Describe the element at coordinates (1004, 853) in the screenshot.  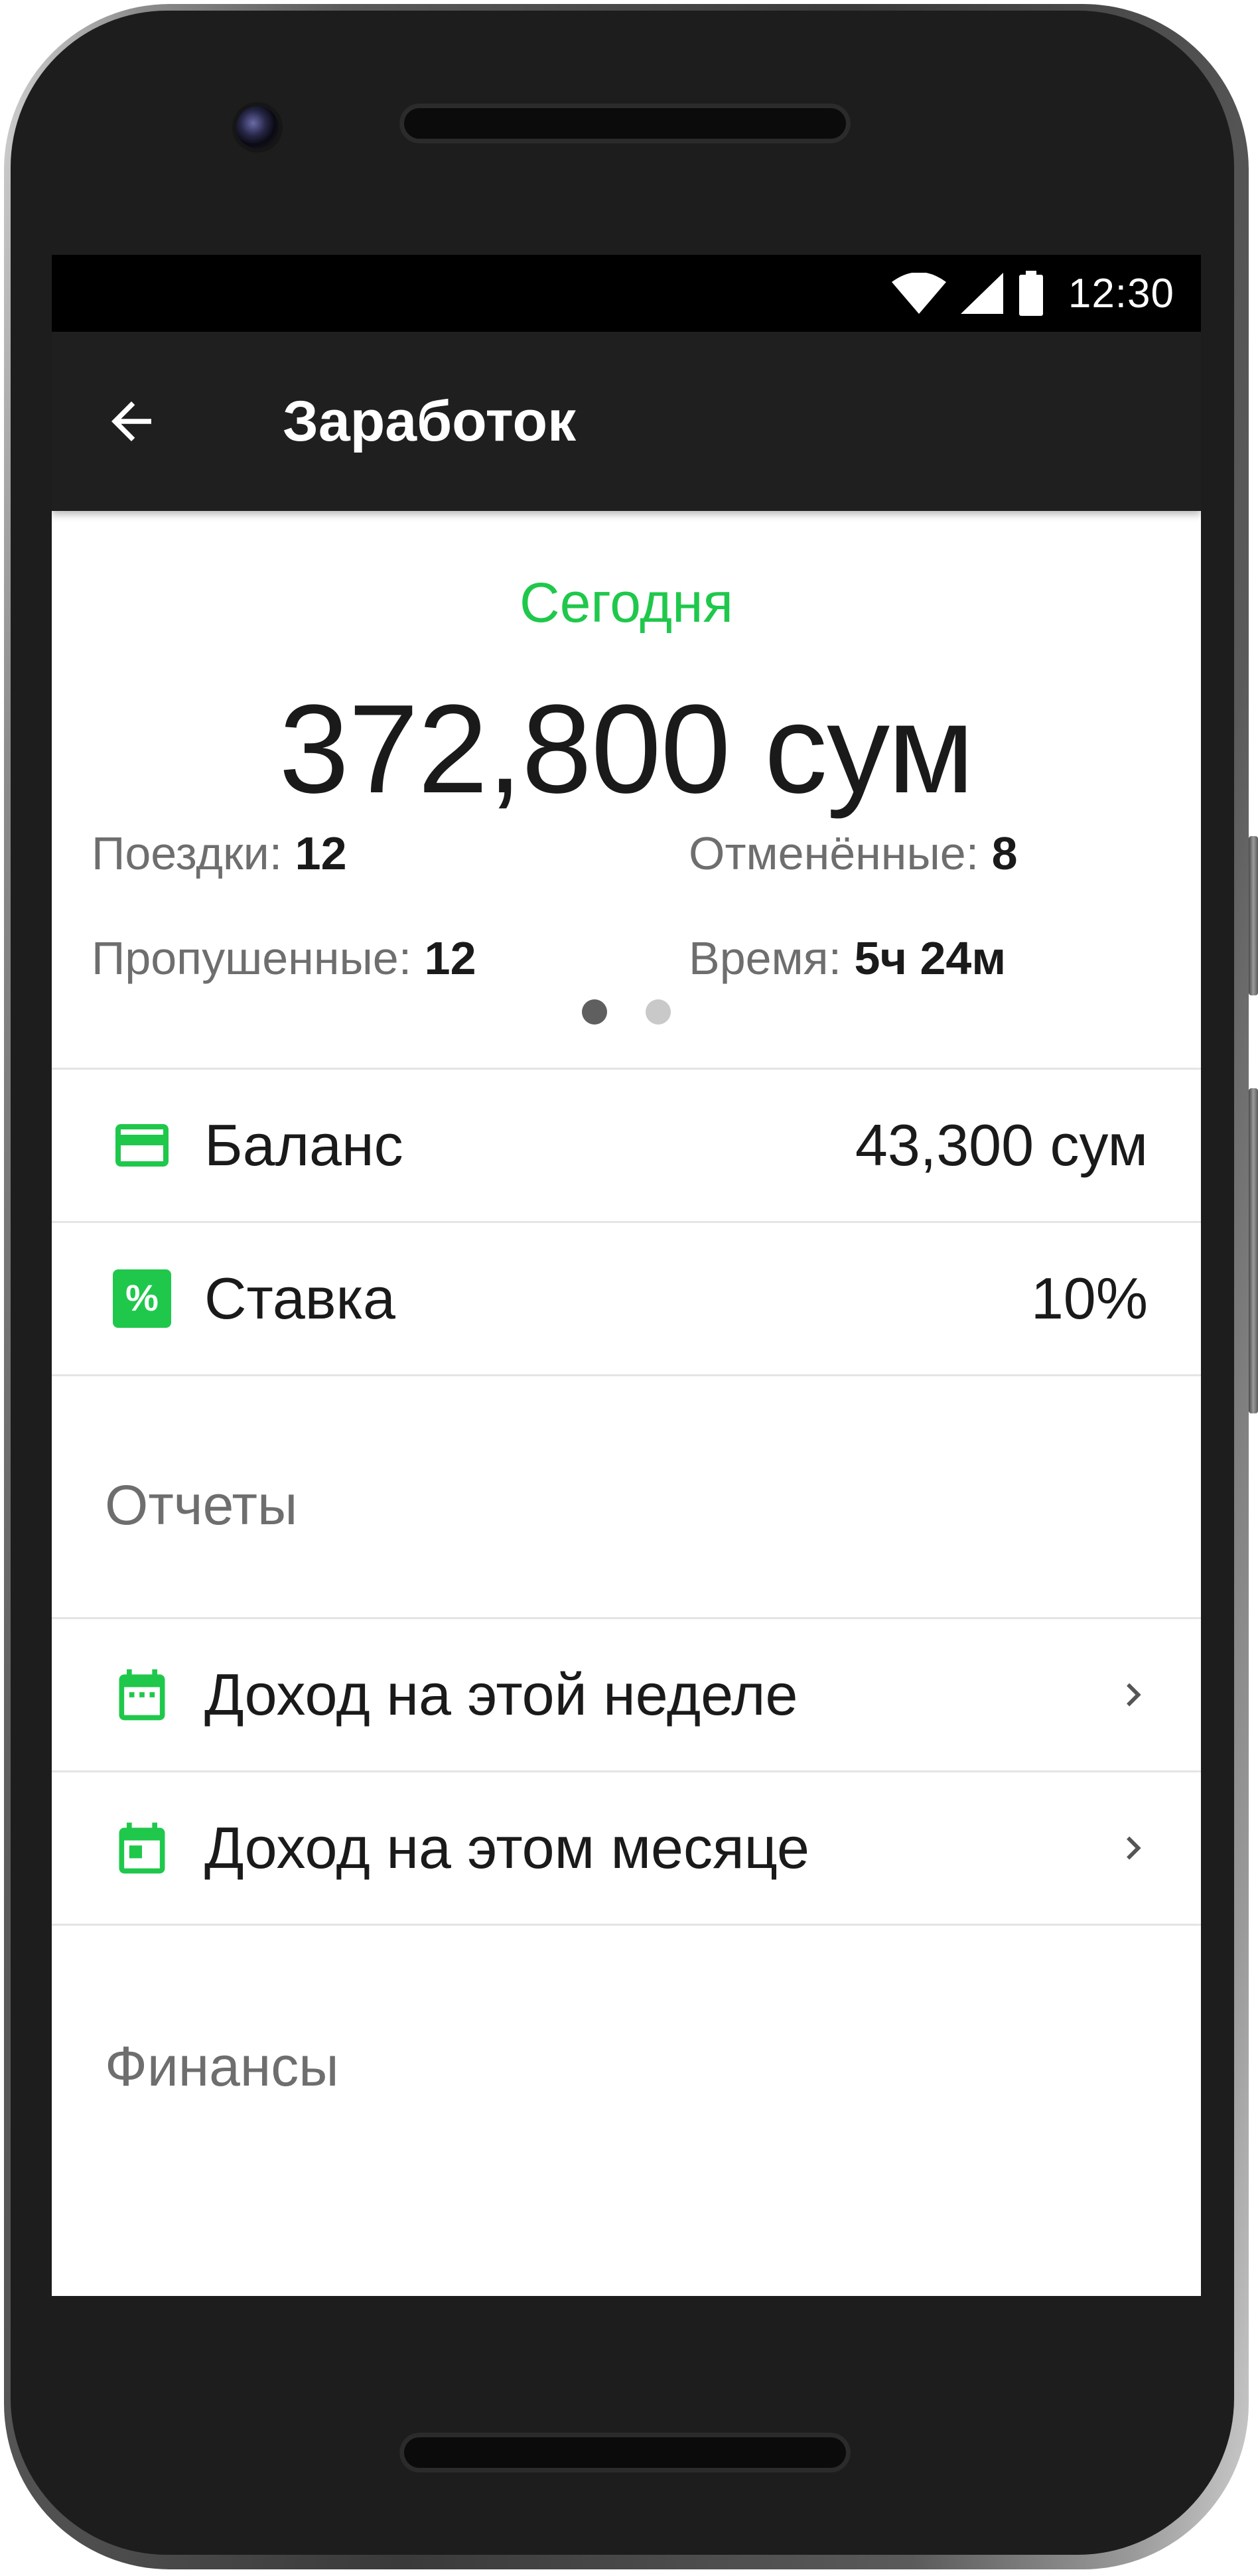
I see `stat-value: 8` at that location.